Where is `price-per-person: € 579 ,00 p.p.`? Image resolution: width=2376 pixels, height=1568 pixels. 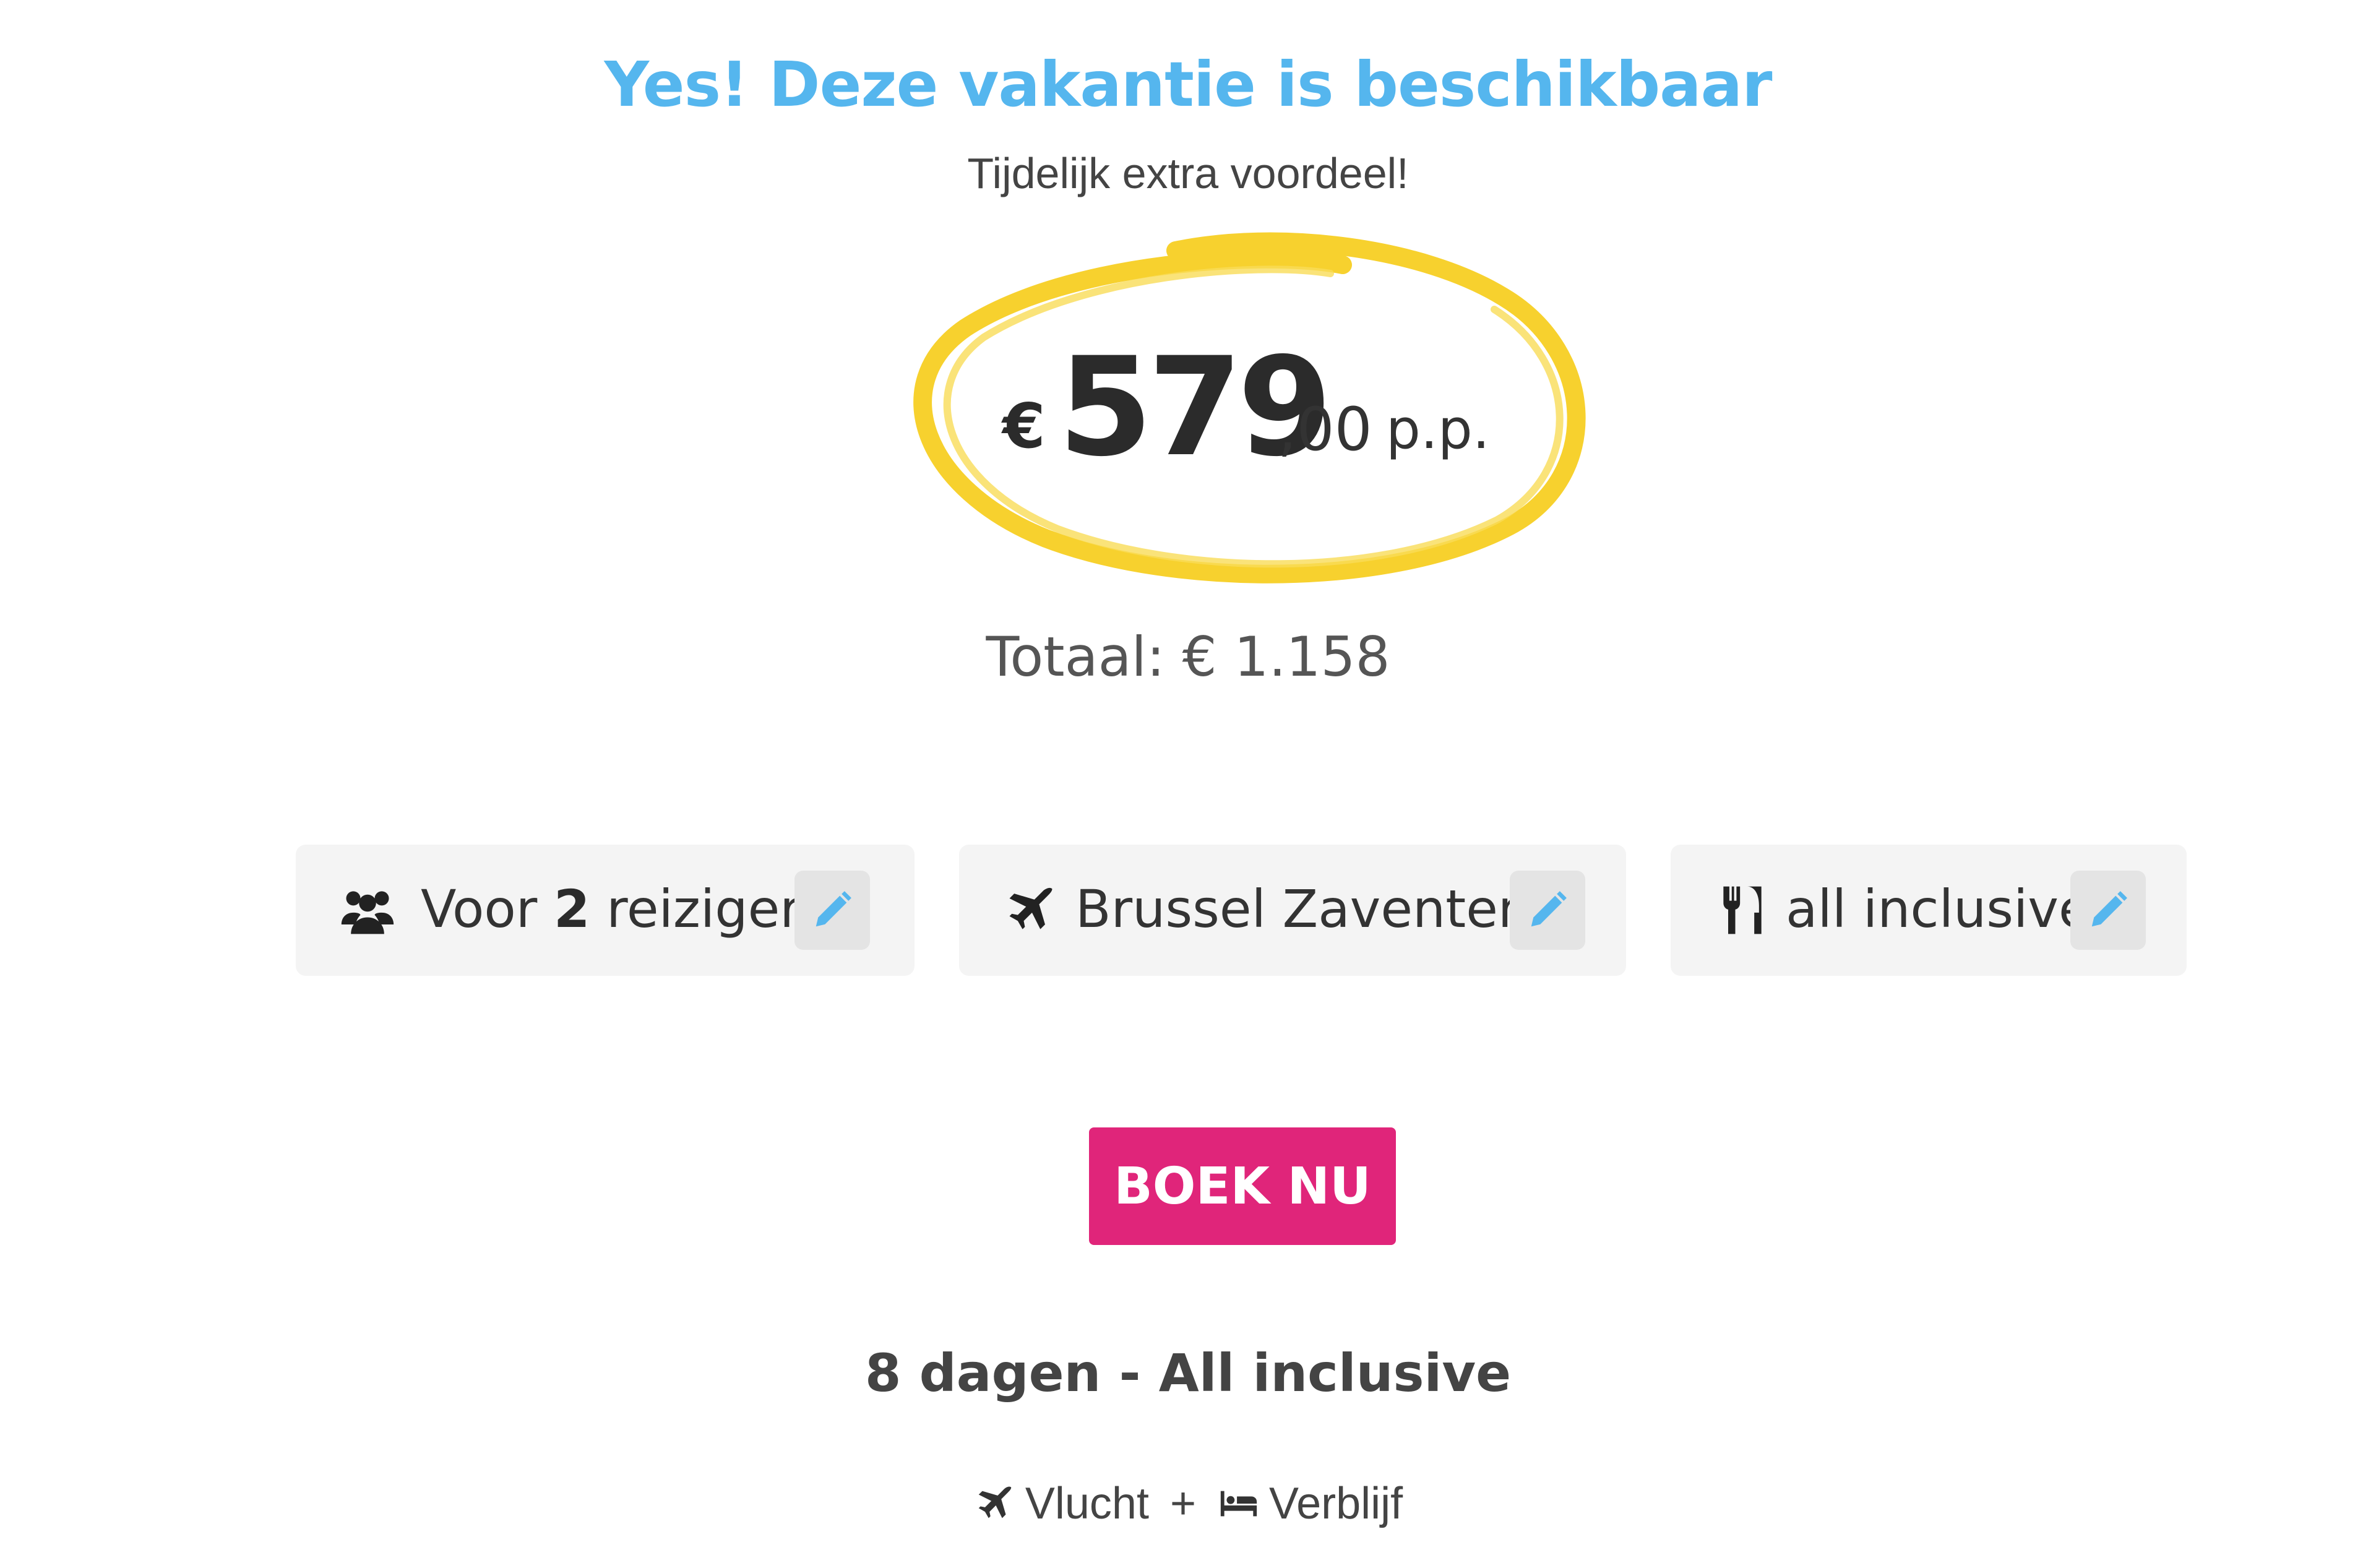
price-per-person: € 579 ,00 p.p. is located at coordinates (1268, 401).